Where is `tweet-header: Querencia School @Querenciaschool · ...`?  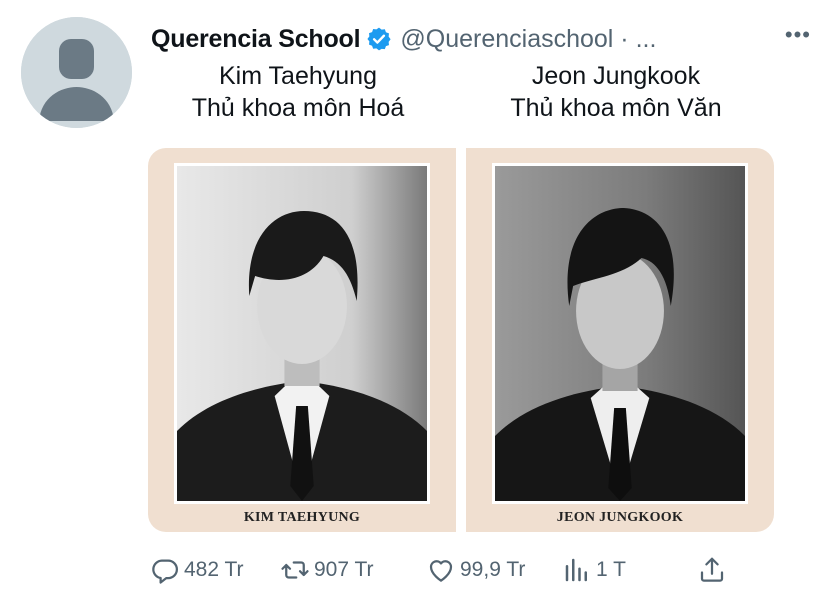
tweet-header: Querencia School @Querenciaschool · ... is located at coordinates (482, 39).